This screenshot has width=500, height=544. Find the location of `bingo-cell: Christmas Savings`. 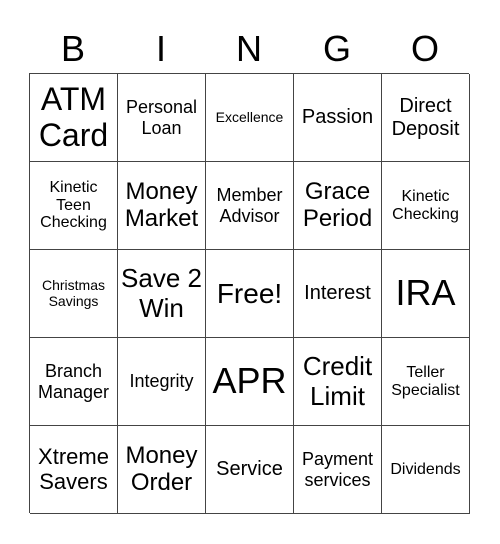

bingo-cell: Christmas Savings is located at coordinates (74, 294).